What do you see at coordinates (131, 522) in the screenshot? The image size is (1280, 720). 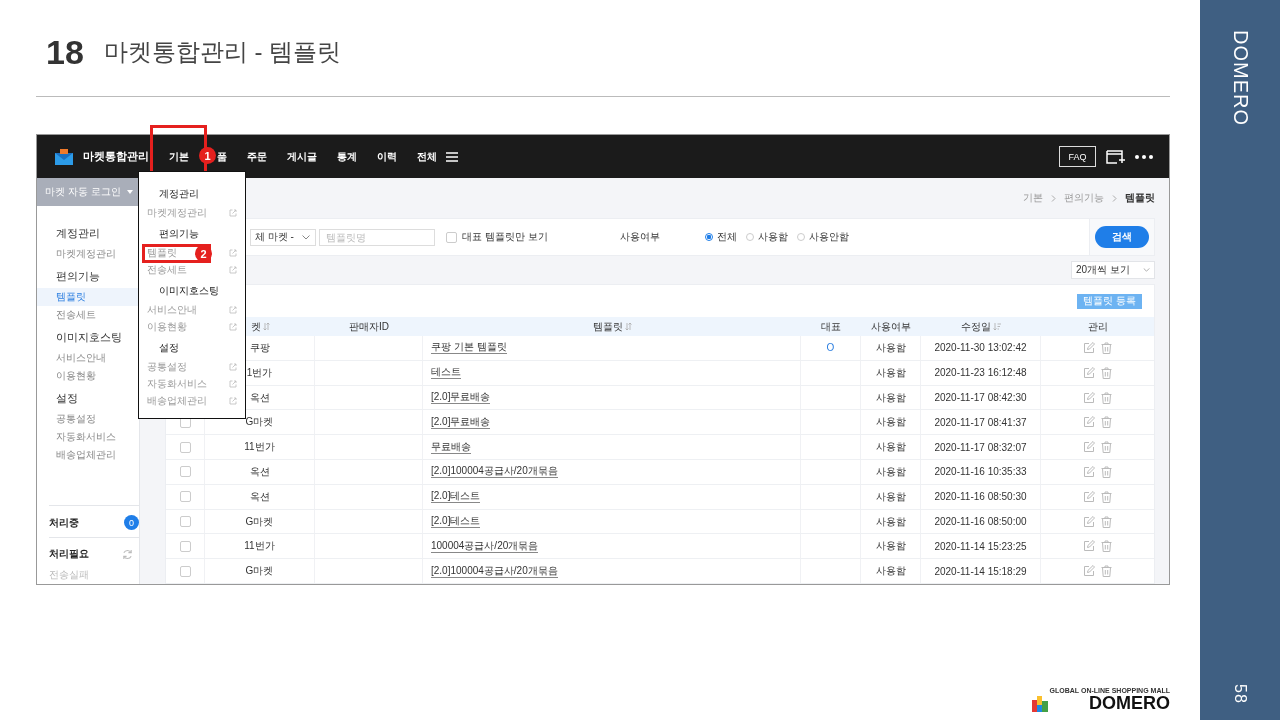 I see `count-badge: 0` at bounding box center [131, 522].